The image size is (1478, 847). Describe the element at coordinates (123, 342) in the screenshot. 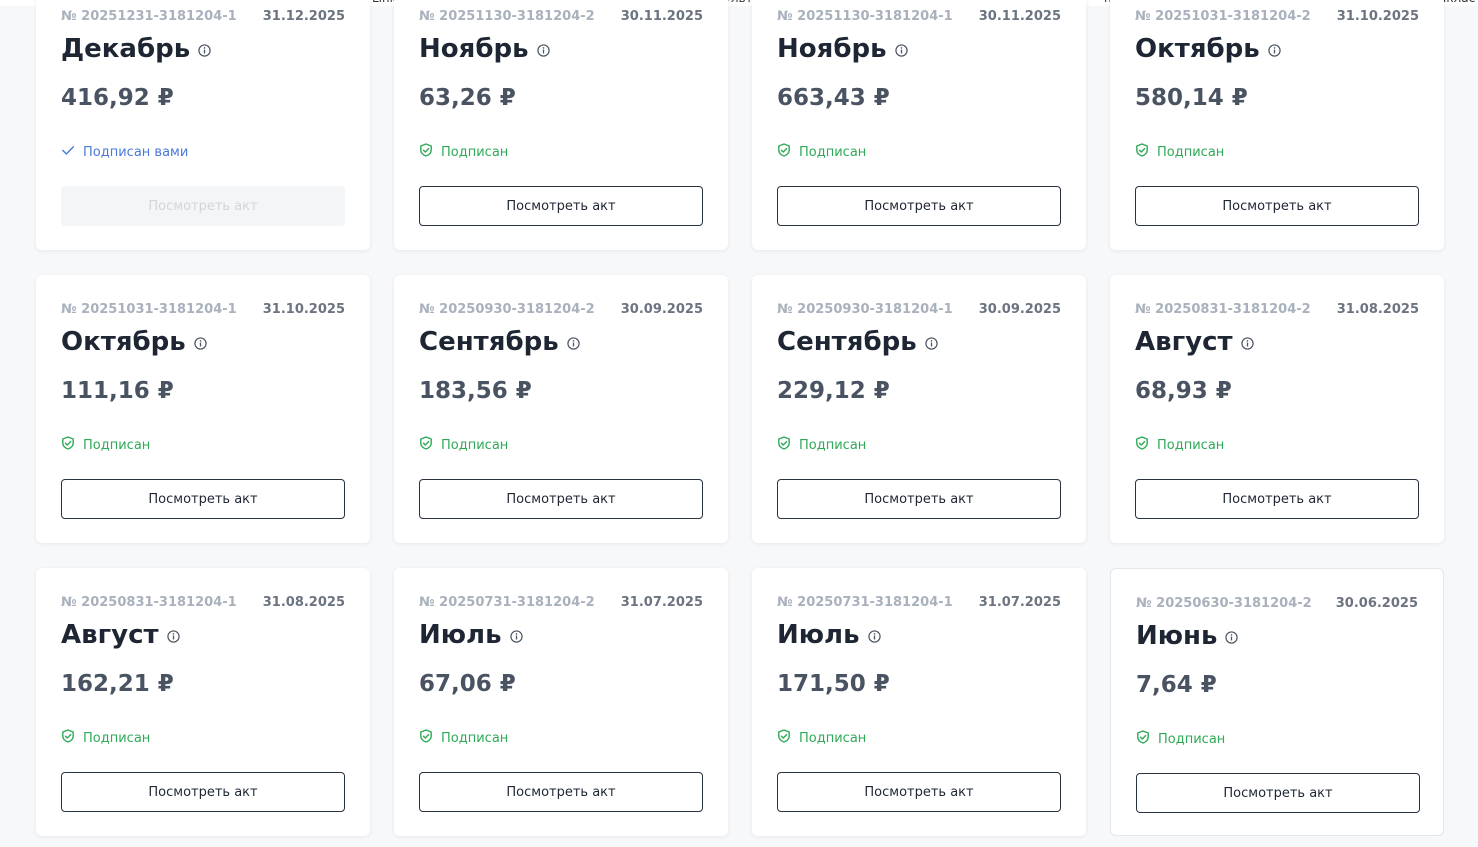

I see `act-month-label: Октябрь` at that location.